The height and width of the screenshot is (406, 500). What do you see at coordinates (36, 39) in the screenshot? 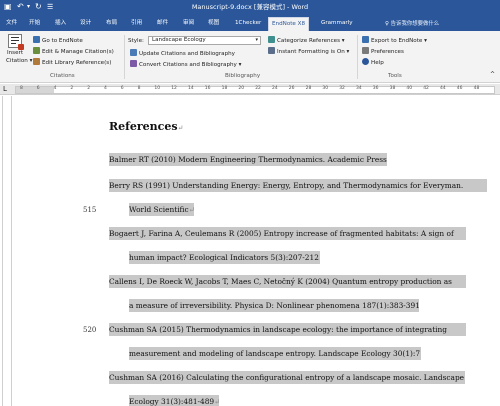
I see `go-to-endnote-icon` at bounding box center [36, 39].